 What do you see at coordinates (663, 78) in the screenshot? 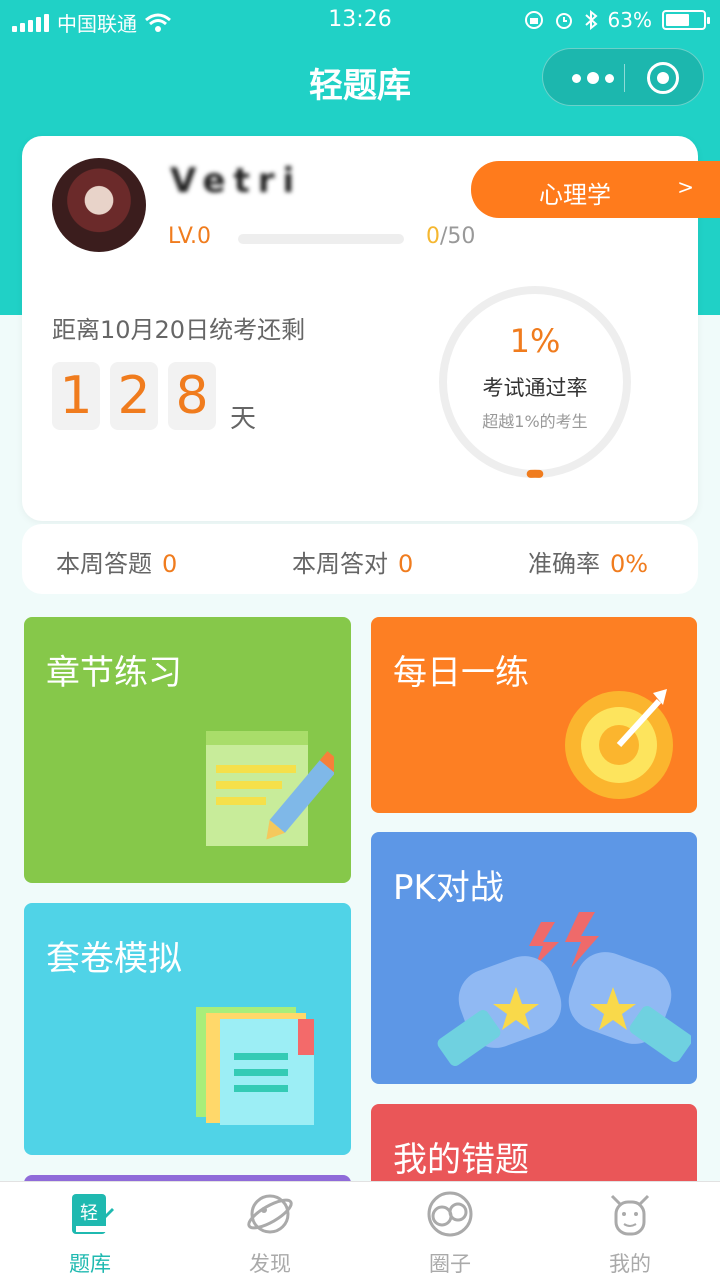
I see `close-target-icon` at bounding box center [663, 78].